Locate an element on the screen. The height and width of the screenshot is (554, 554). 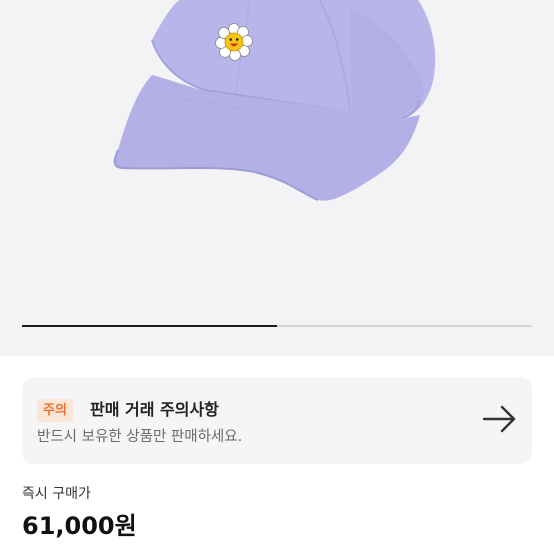
carousel-progress-bar is located at coordinates (277, 326).